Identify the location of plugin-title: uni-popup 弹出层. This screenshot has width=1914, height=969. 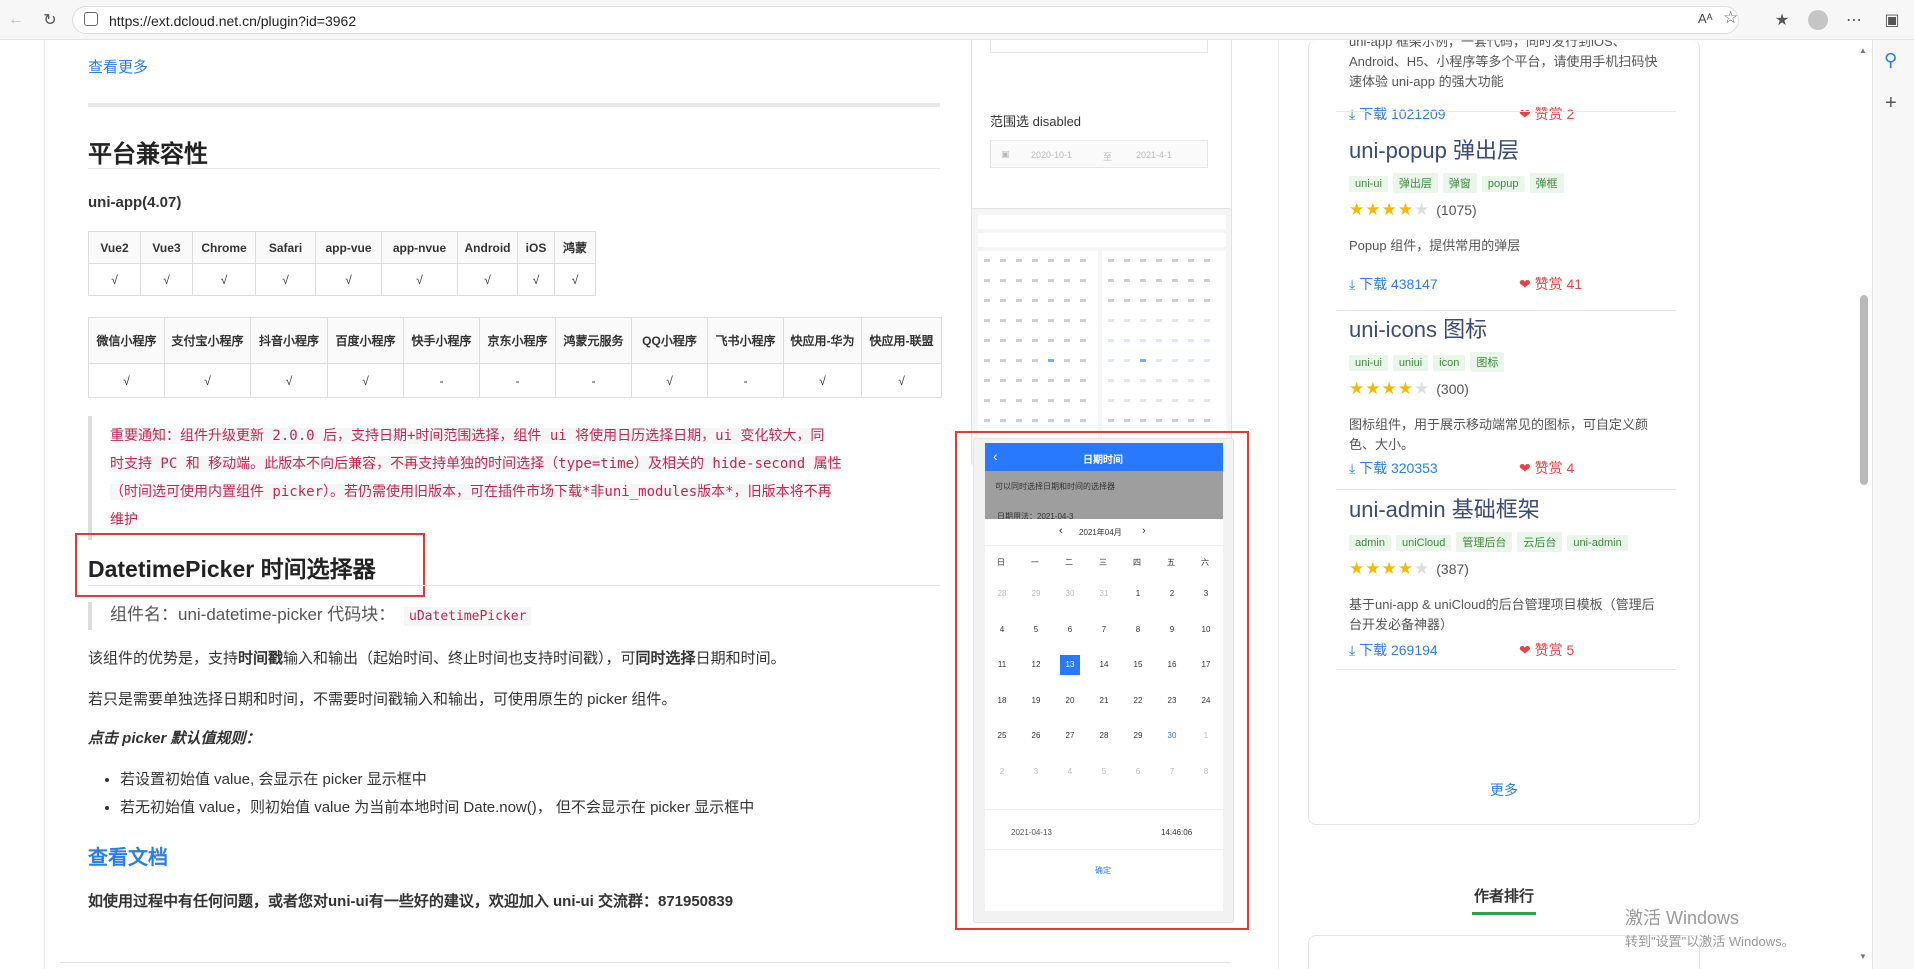
(1434, 149).